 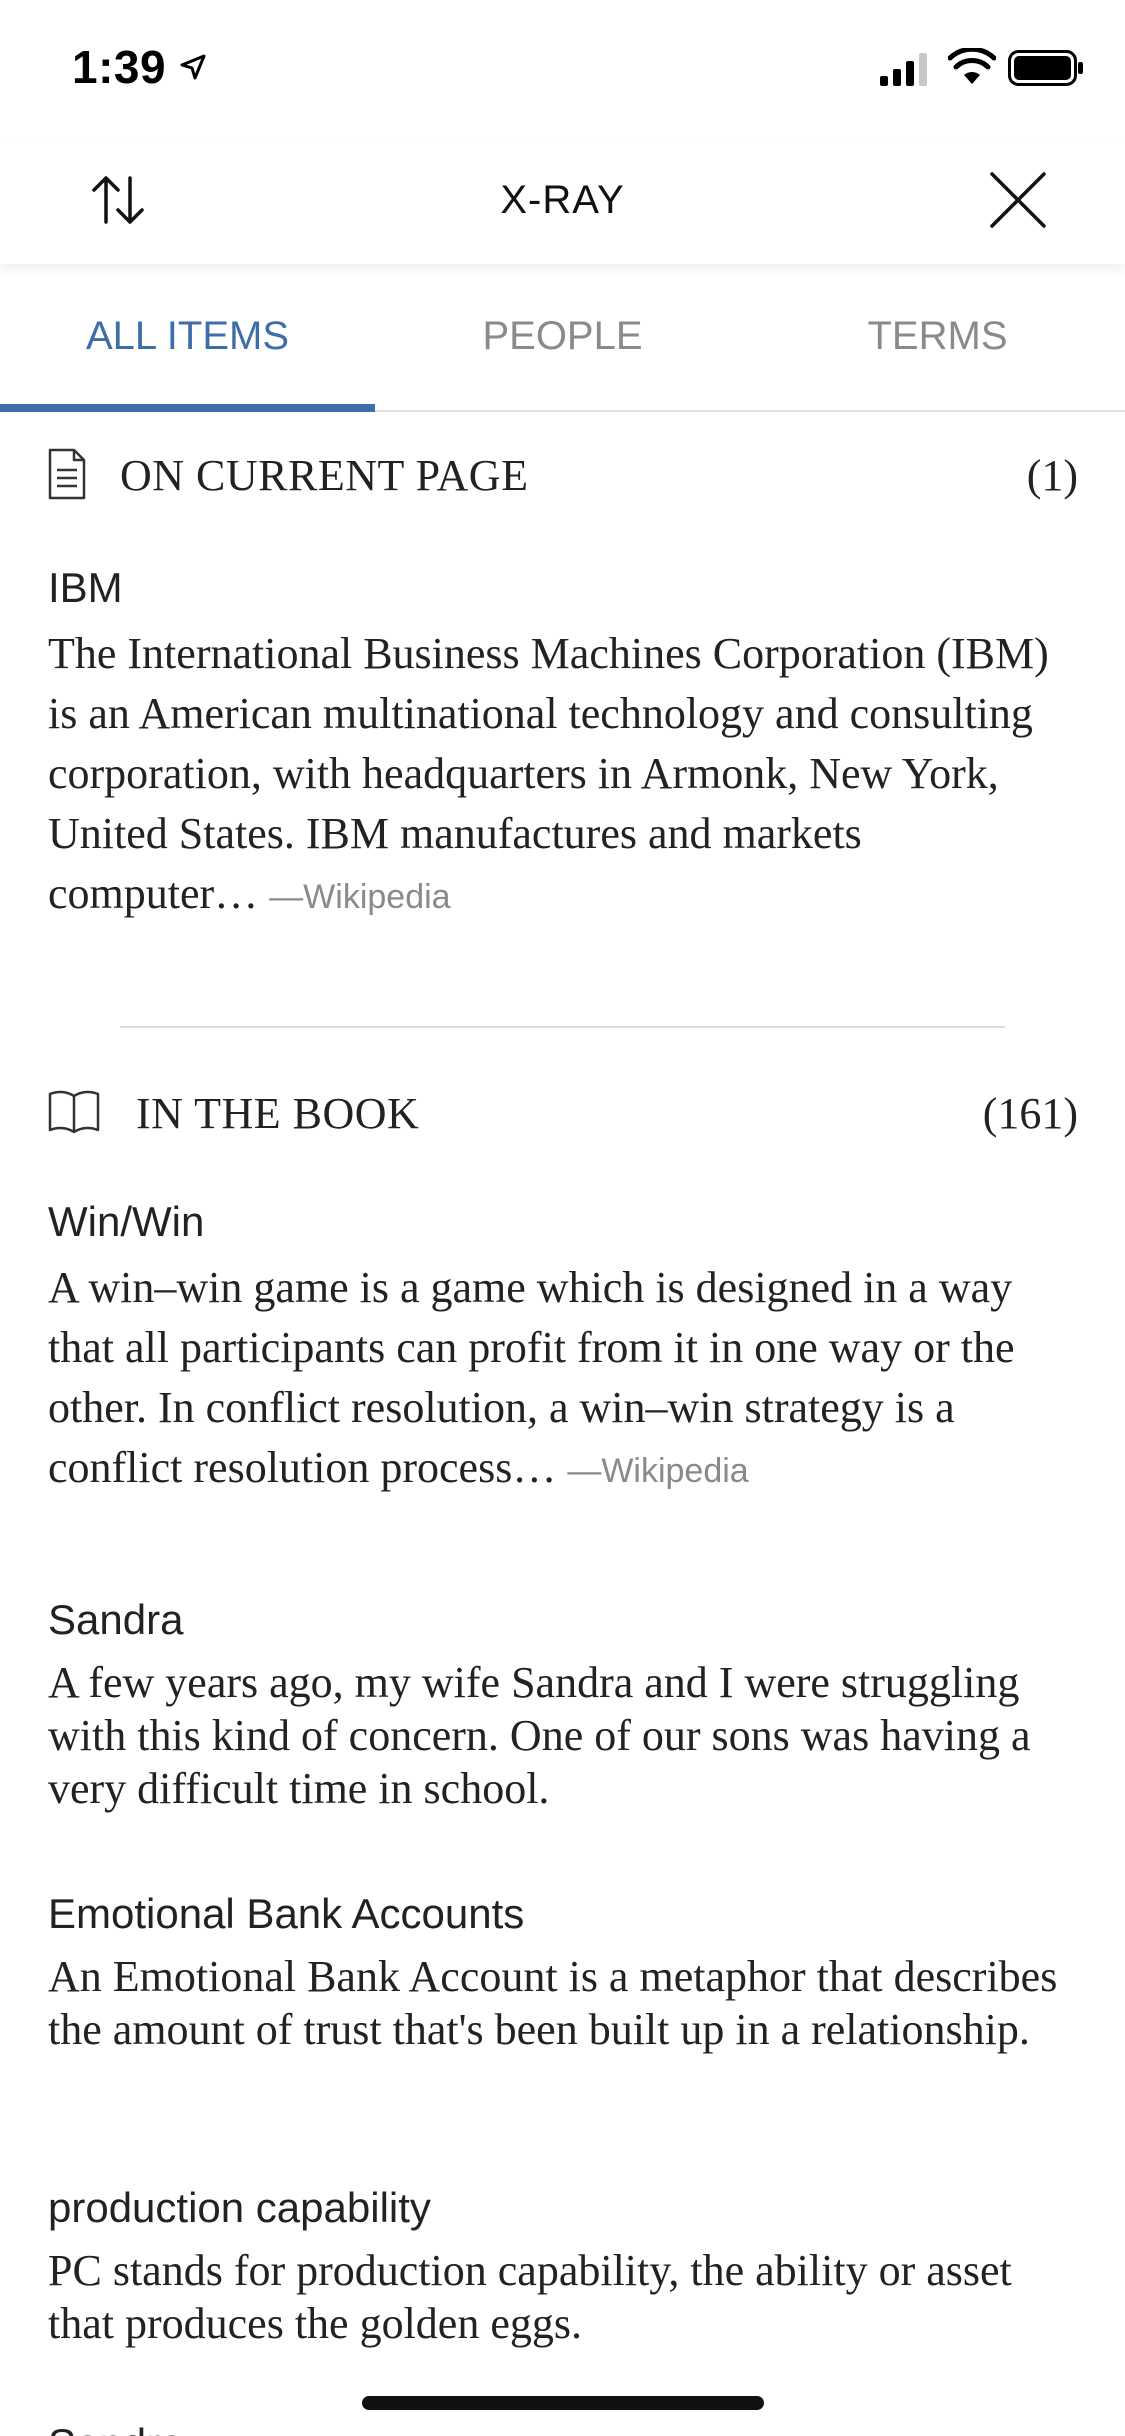 What do you see at coordinates (563, 474) in the screenshot?
I see `section-header-current-page: ON CURRENT PAGE (1)` at bounding box center [563, 474].